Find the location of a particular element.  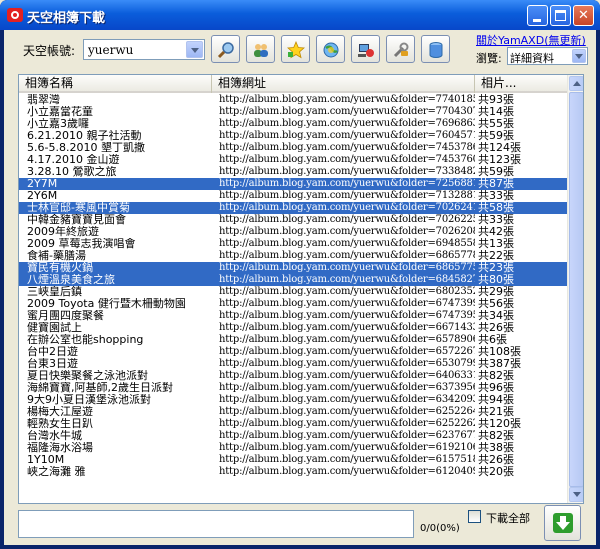

close-button: ✕ is located at coordinates (583, 15).